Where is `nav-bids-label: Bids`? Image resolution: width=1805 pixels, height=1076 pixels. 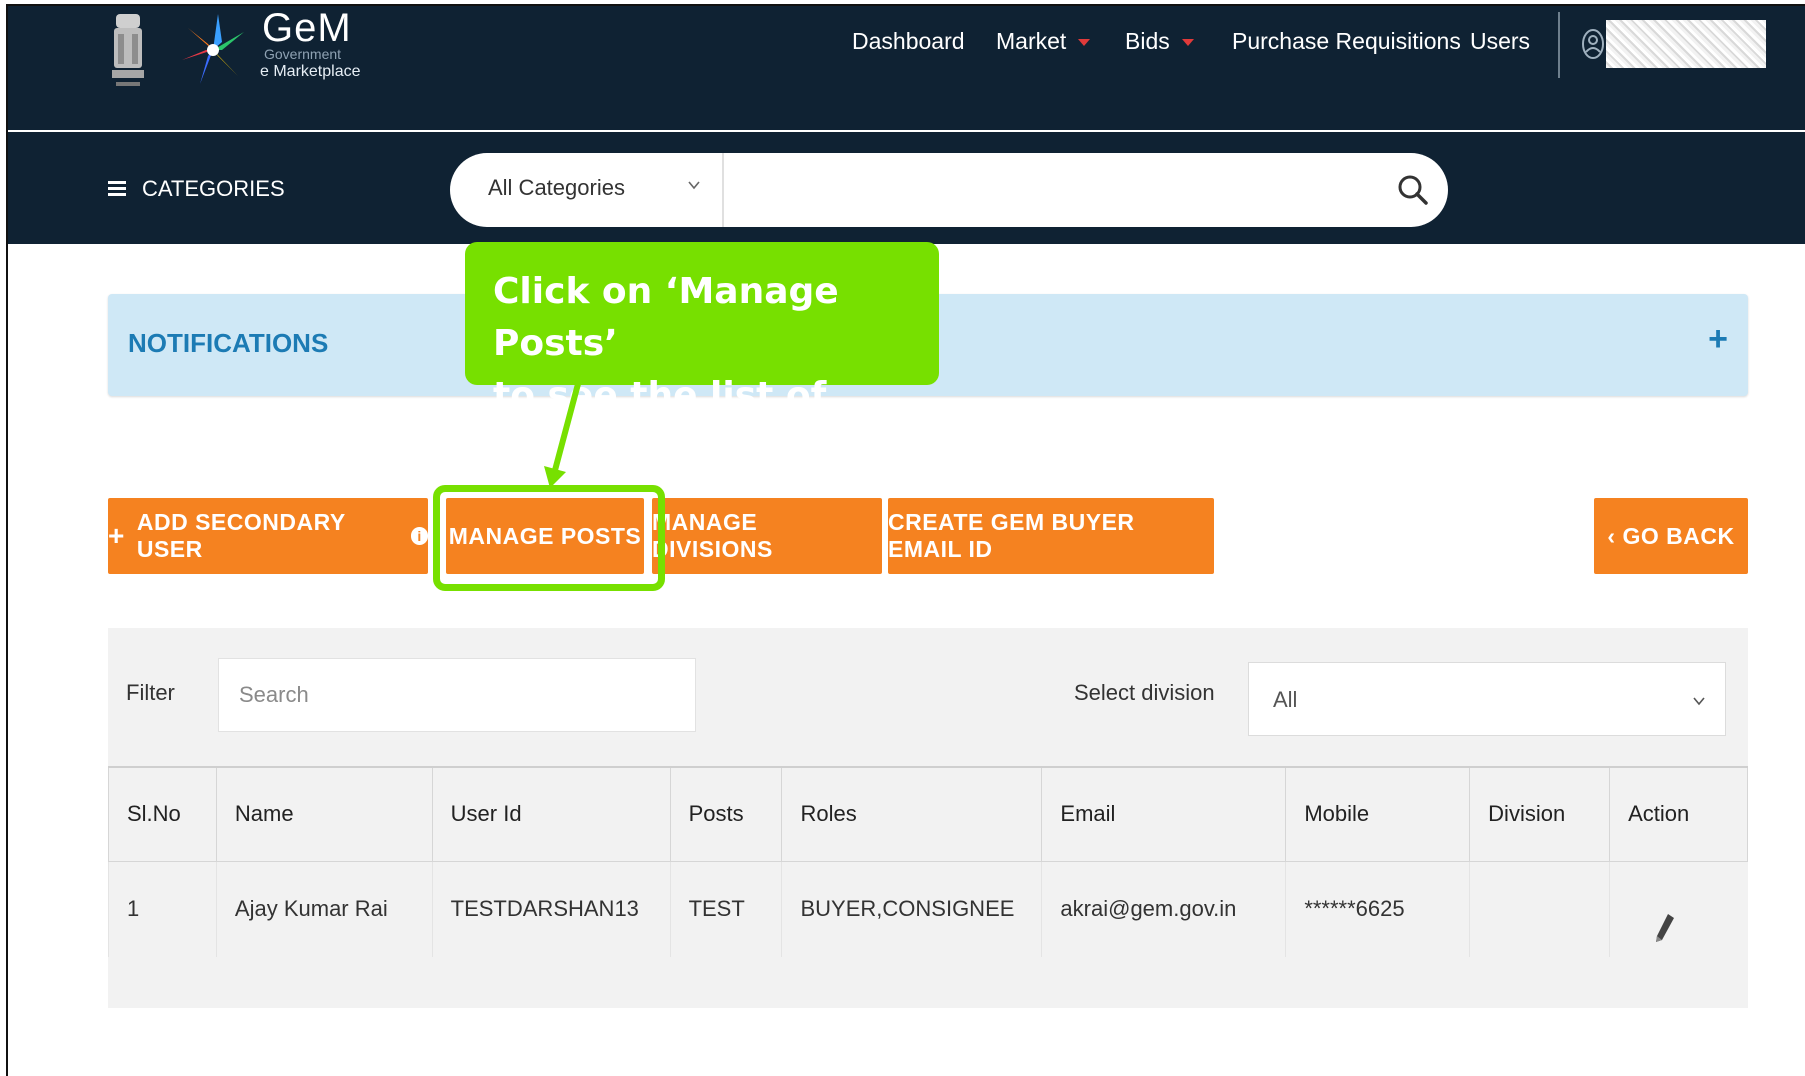
nav-bids-label: Bids is located at coordinates (1147, 41).